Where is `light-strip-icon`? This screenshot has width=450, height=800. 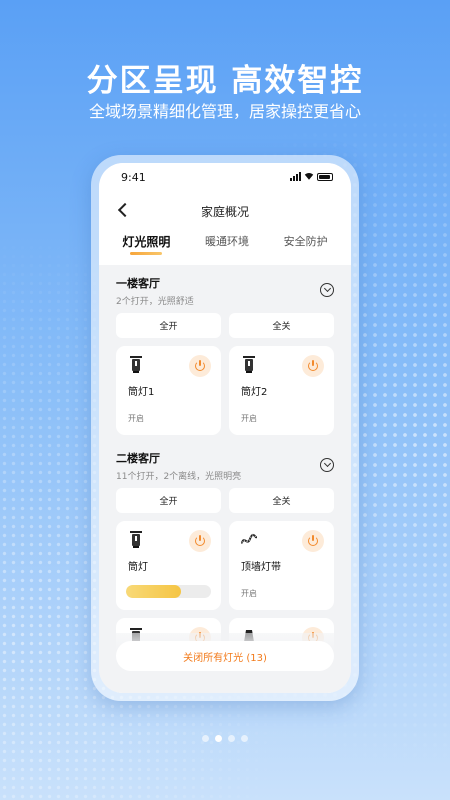 light-strip-icon is located at coordinates (249, 538).